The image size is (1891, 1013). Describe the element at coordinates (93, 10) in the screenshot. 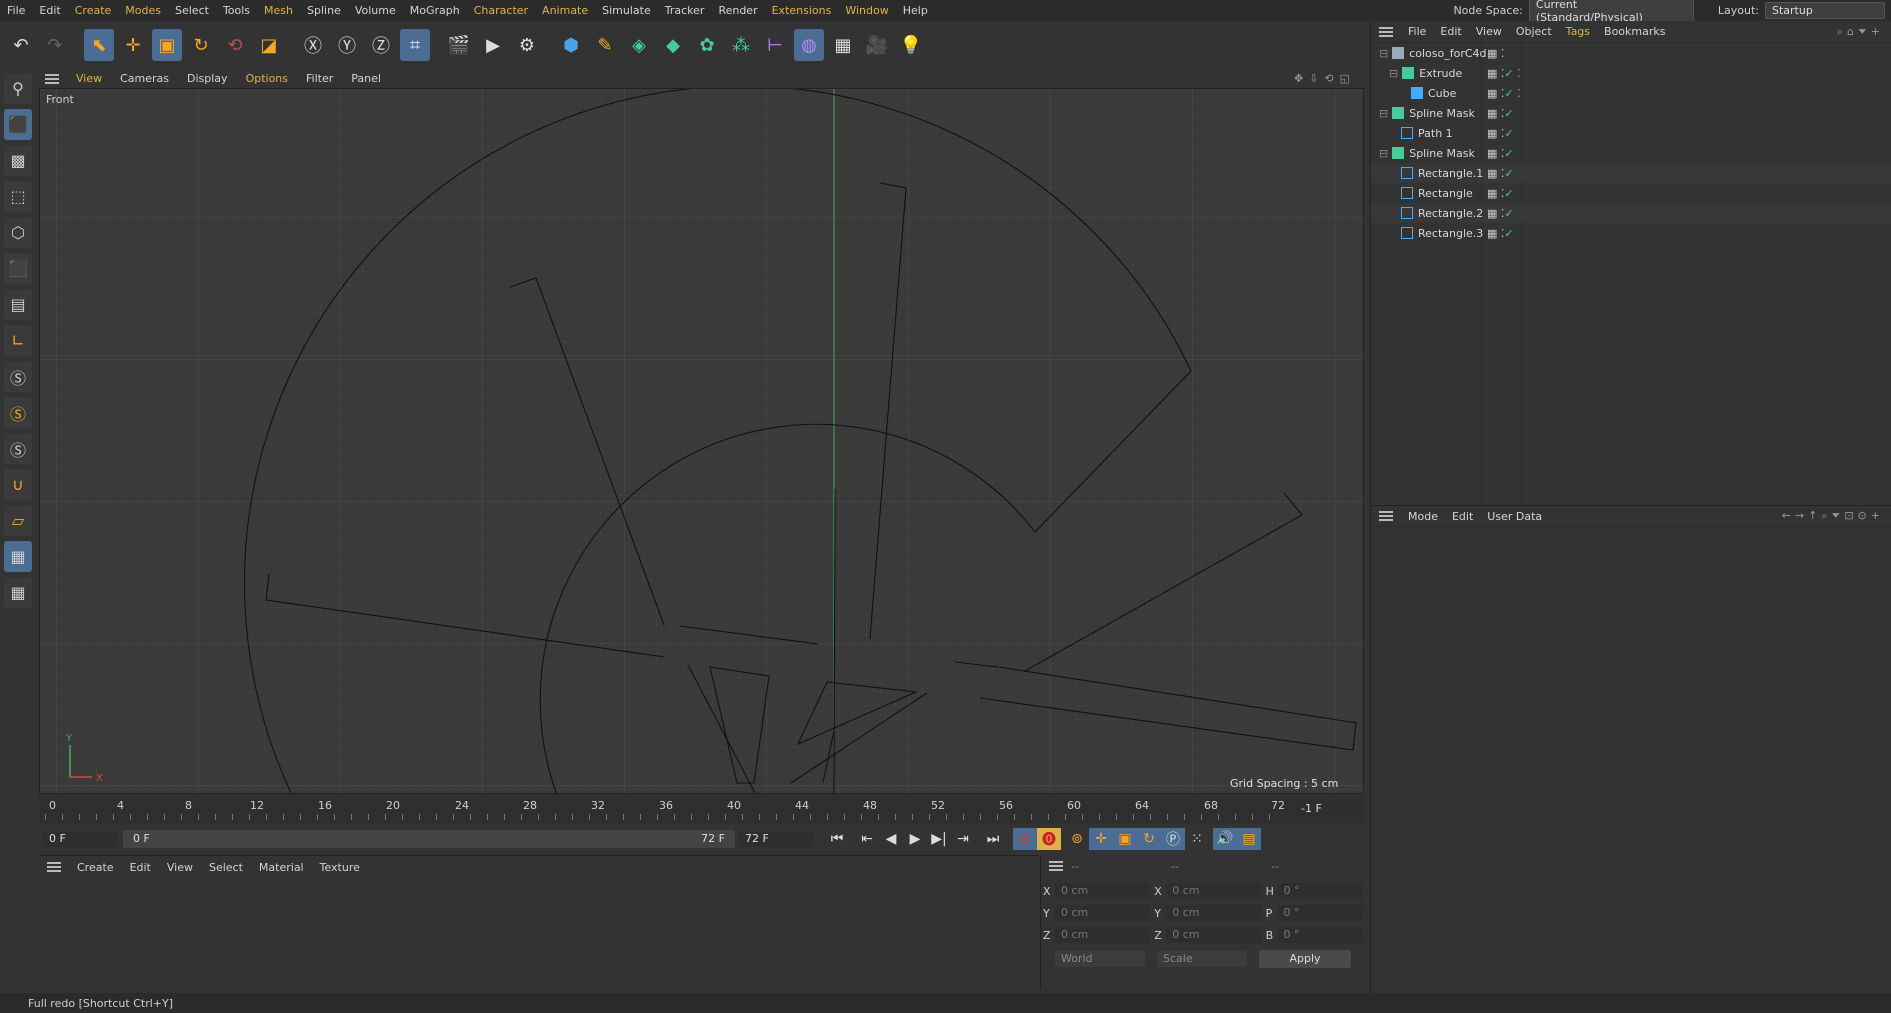

I see `menu-create: Create` at that location.